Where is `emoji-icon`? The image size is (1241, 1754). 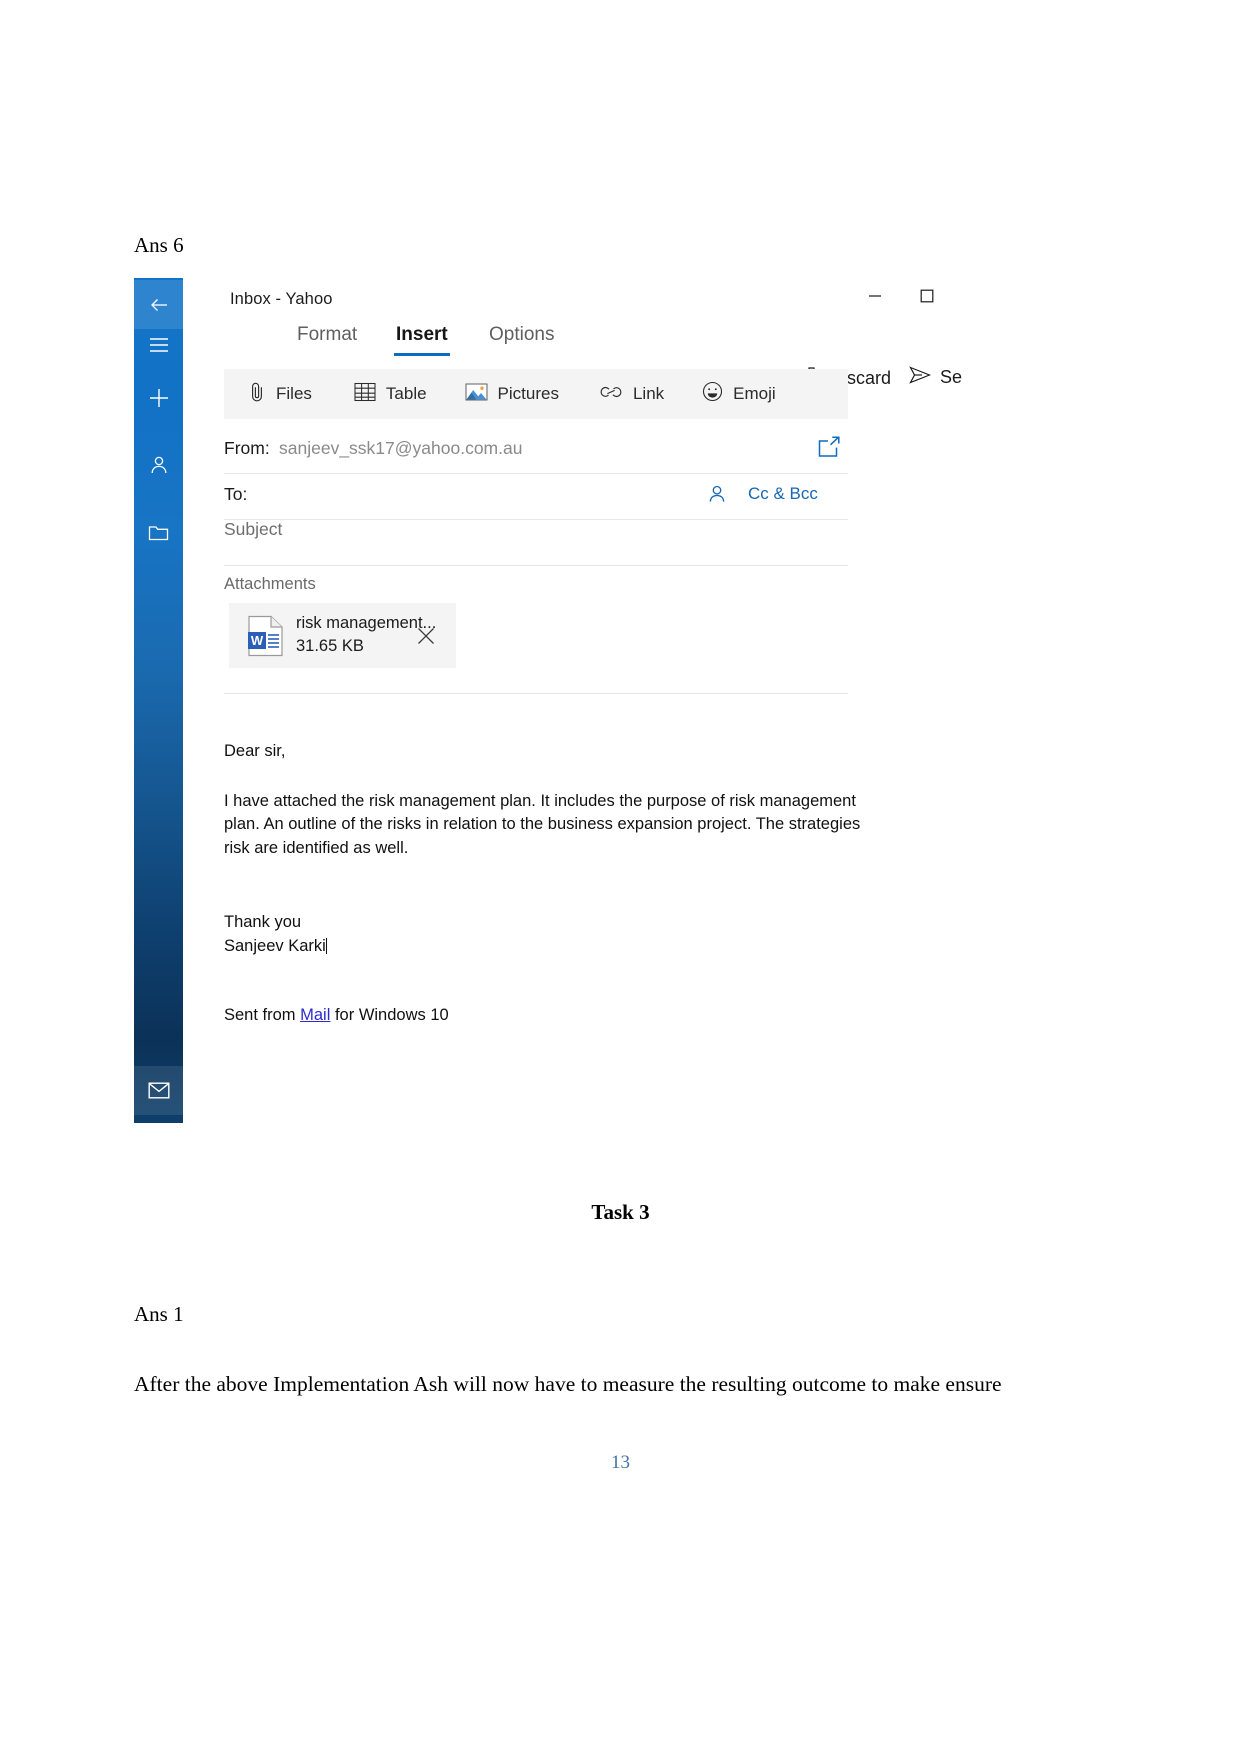 emoji-icon is located at coordinates (712, 394).